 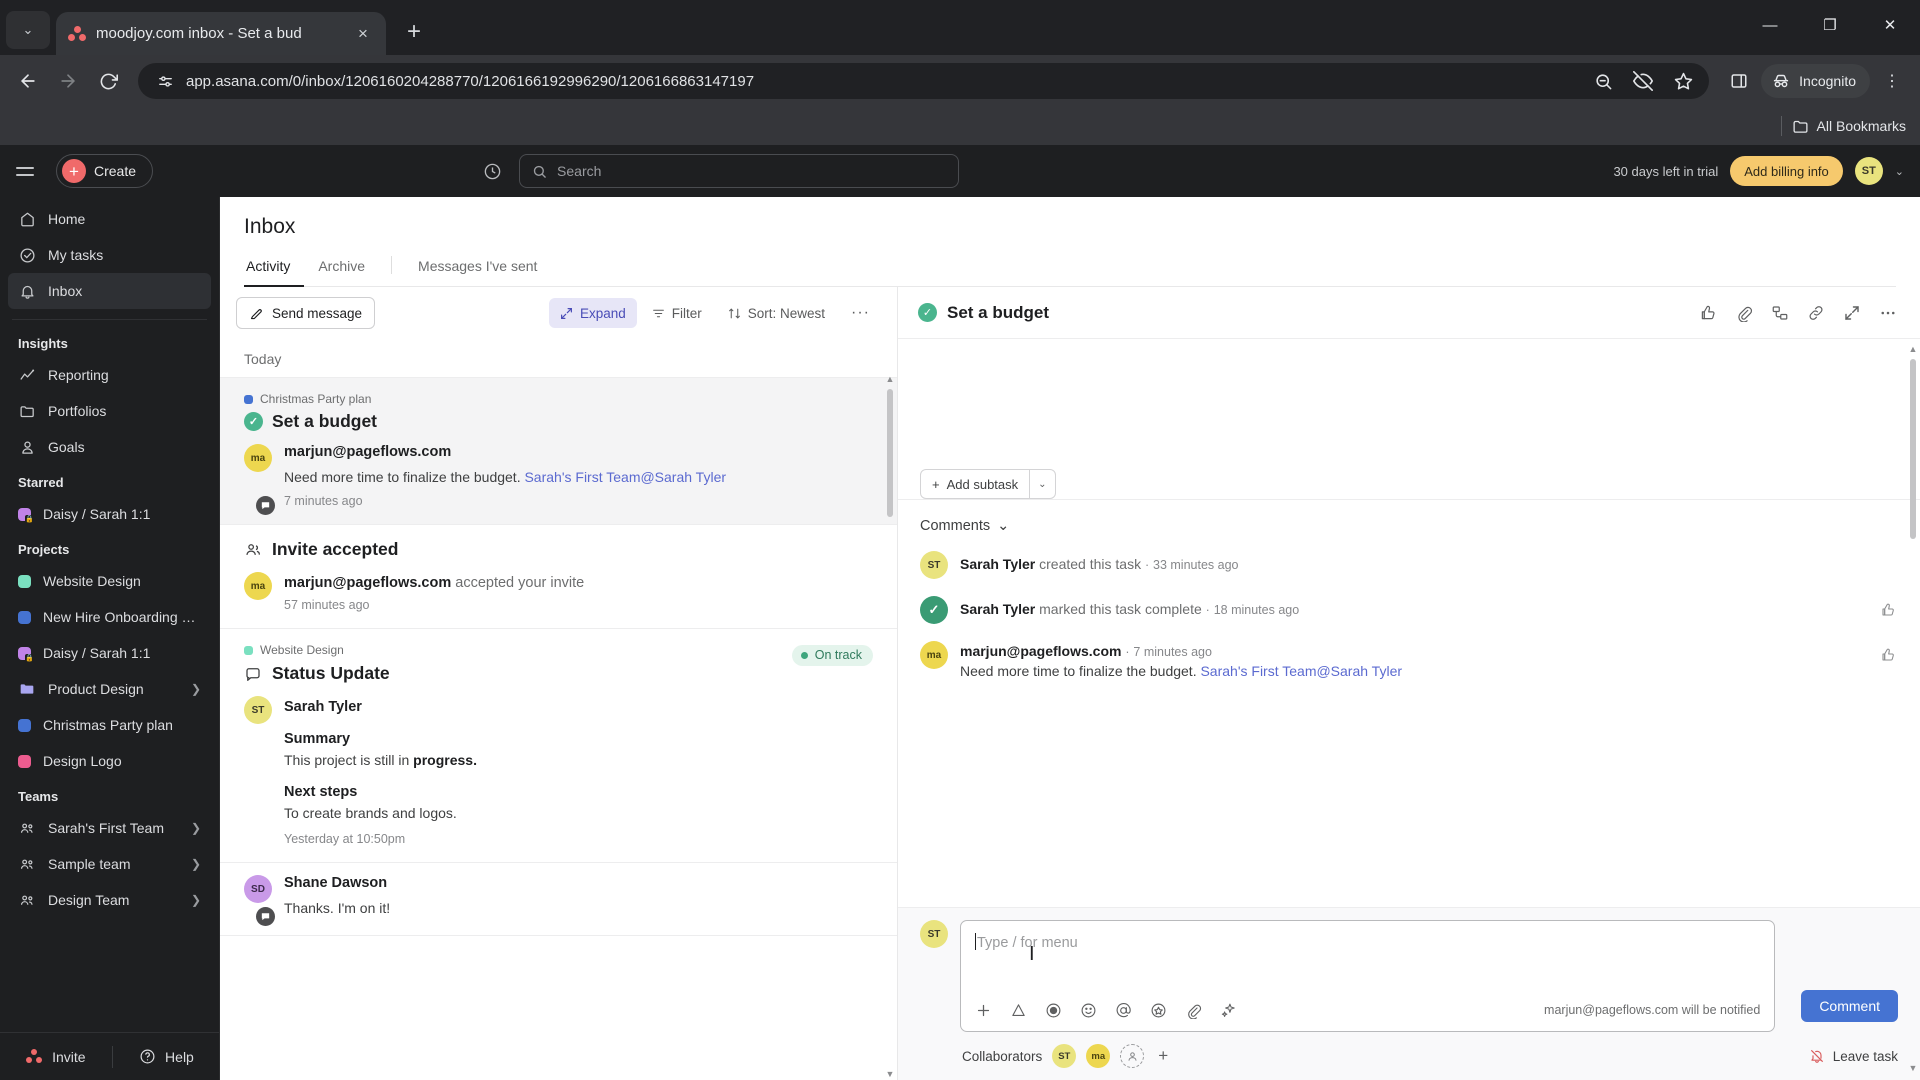 What do you see at coordinates (1815, 81) in the screenshot?
I see `incognito-indicator: Incognito` at bounding box center [1815, 81].